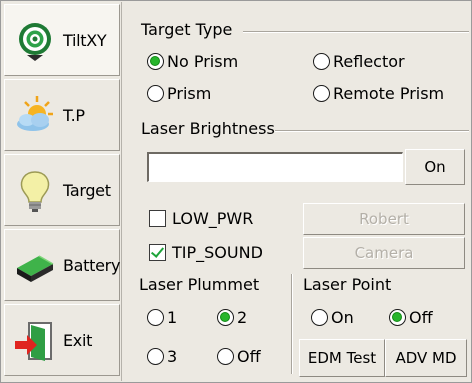  Describe the element at coordinates (372, 131) in the screenshot. I see `laser-brightness-divider` at that location.